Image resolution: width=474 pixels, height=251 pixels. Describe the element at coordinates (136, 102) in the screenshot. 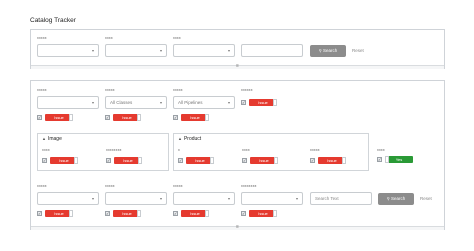

I see `class-select: All Classes ▾` at that location.